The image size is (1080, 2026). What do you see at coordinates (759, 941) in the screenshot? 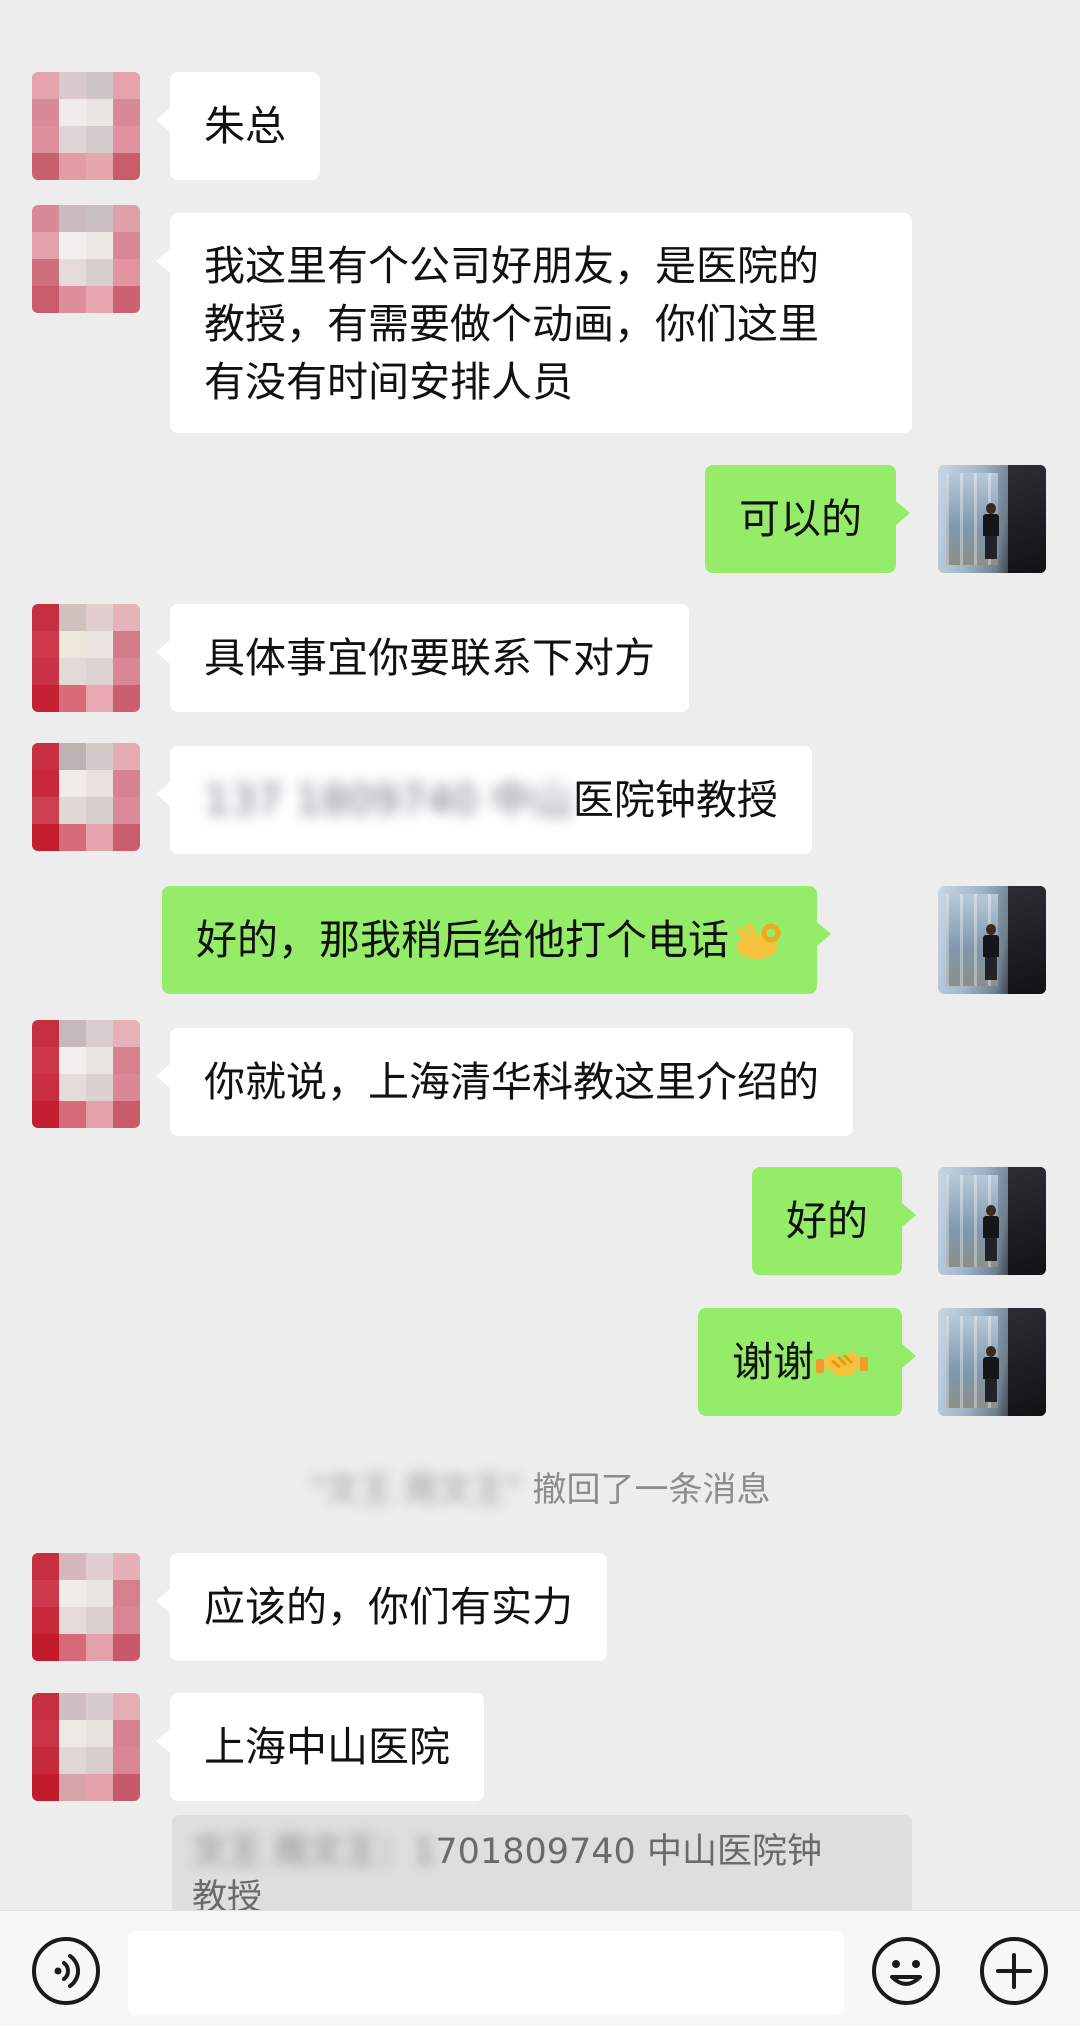
I see `ok-hand-emoji` at bounding box center [759, 941].